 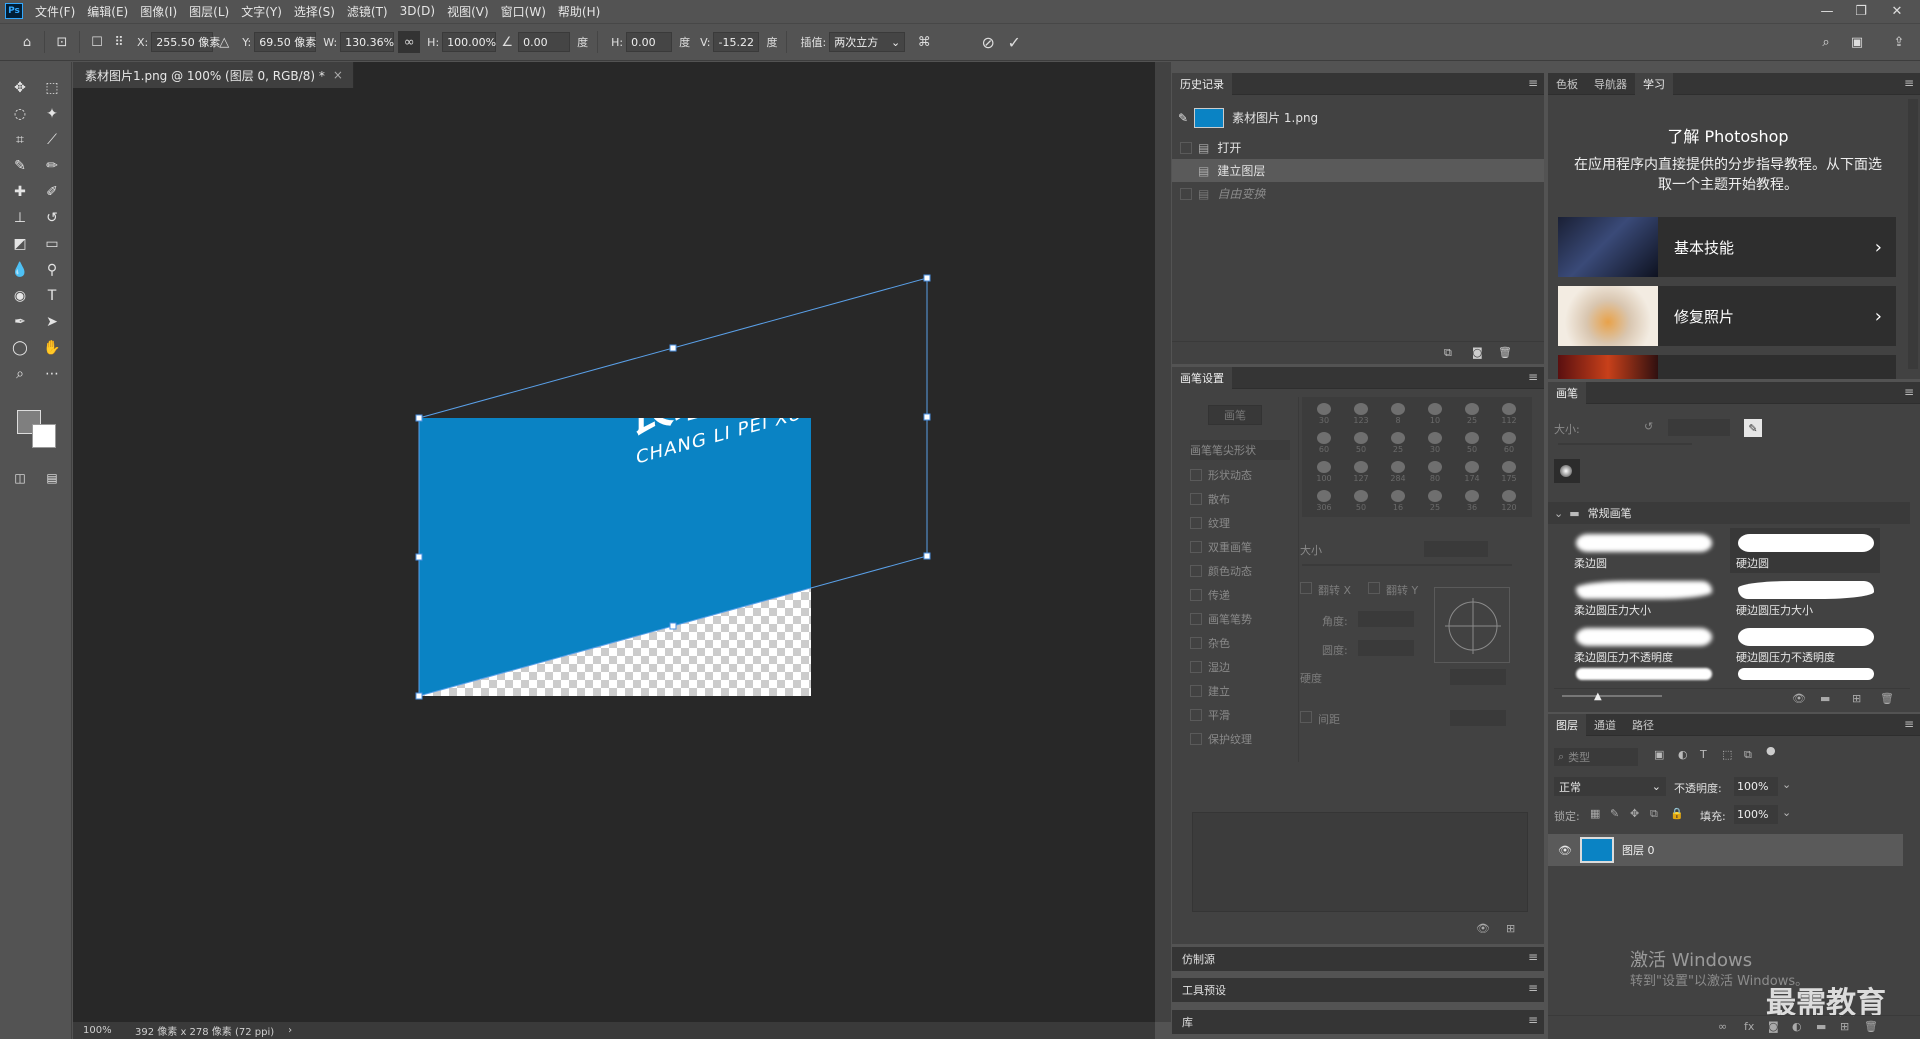 I want to click on share-icon: ⇪, so click(x=1899, y=42).